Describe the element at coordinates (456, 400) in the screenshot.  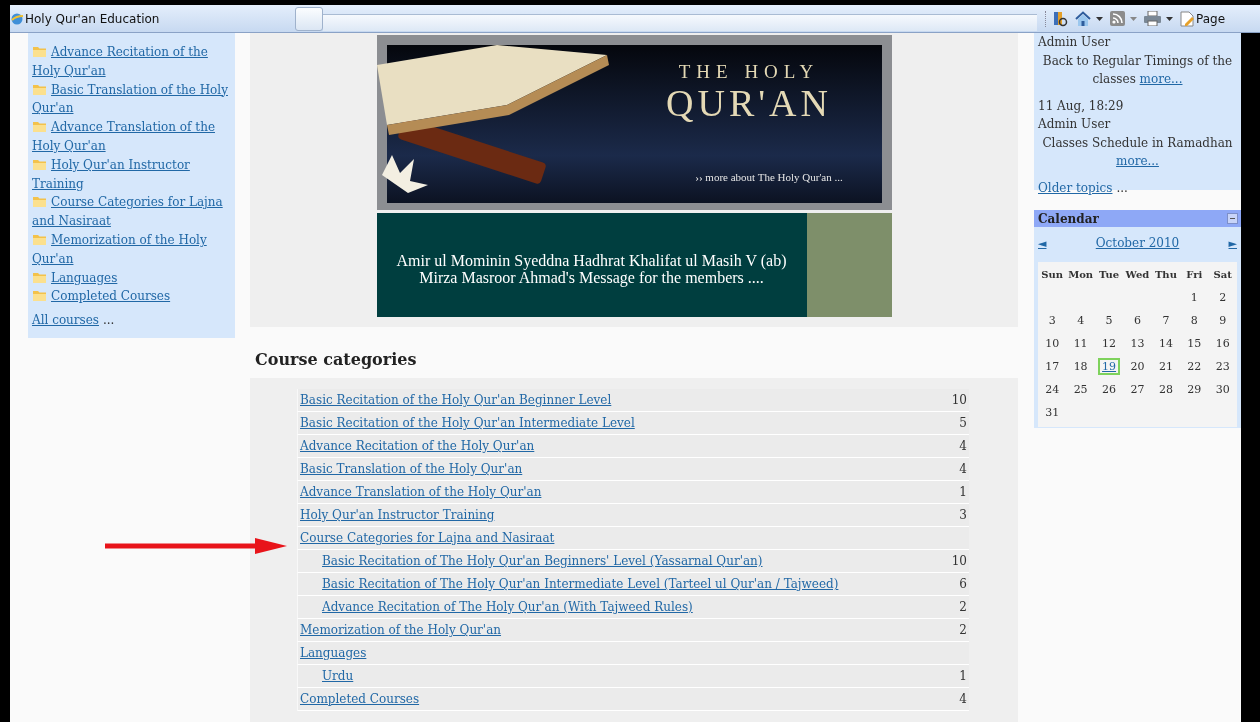
I see `category-link: Basic Recitation of the Holy Qur'an Beginner Level` at that location.